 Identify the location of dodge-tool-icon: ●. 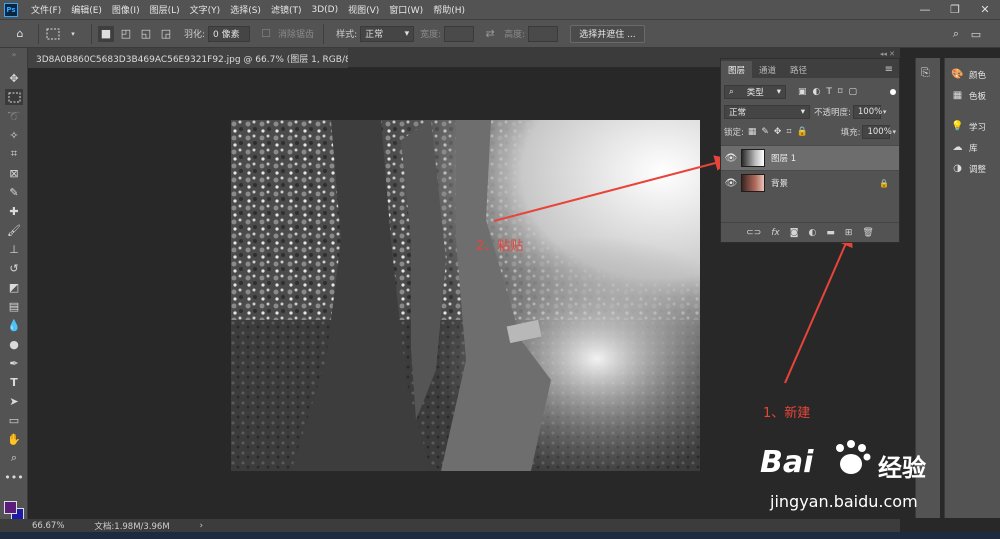
(14, 344).